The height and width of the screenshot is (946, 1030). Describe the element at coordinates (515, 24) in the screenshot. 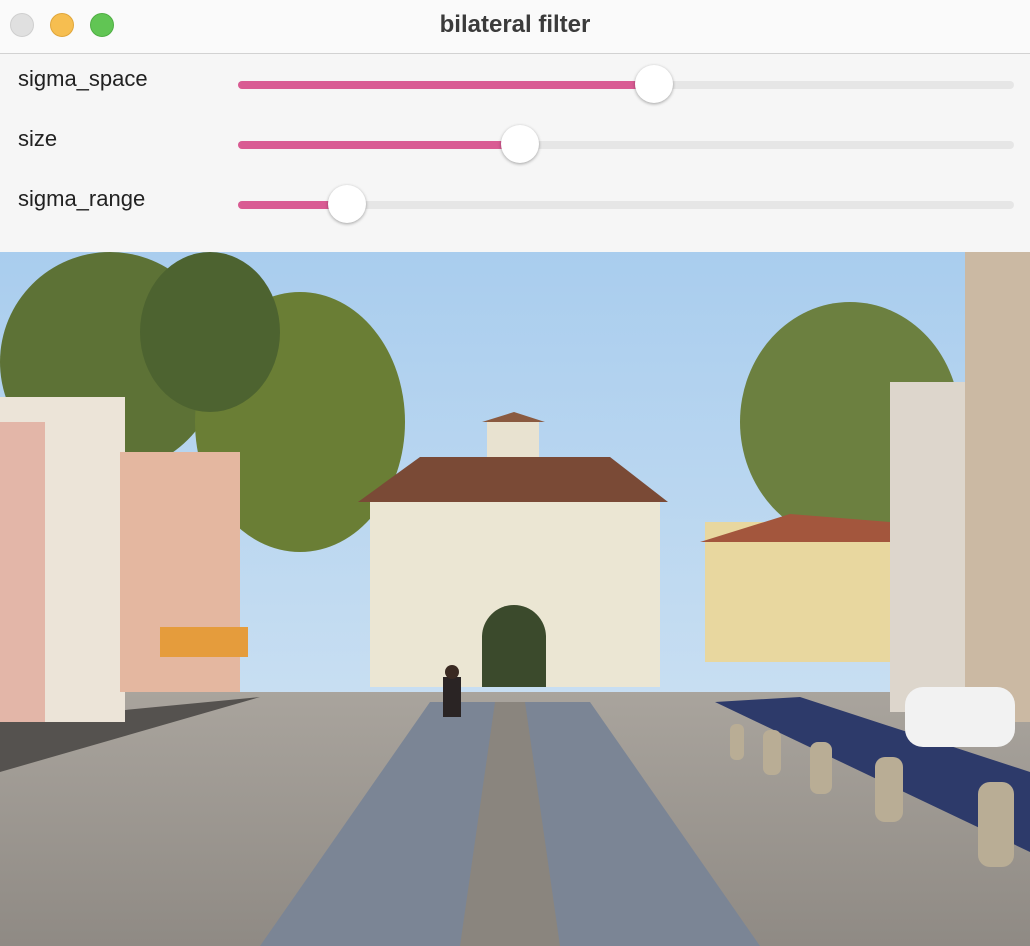

I see `window-title: bilateral filter` at that location.